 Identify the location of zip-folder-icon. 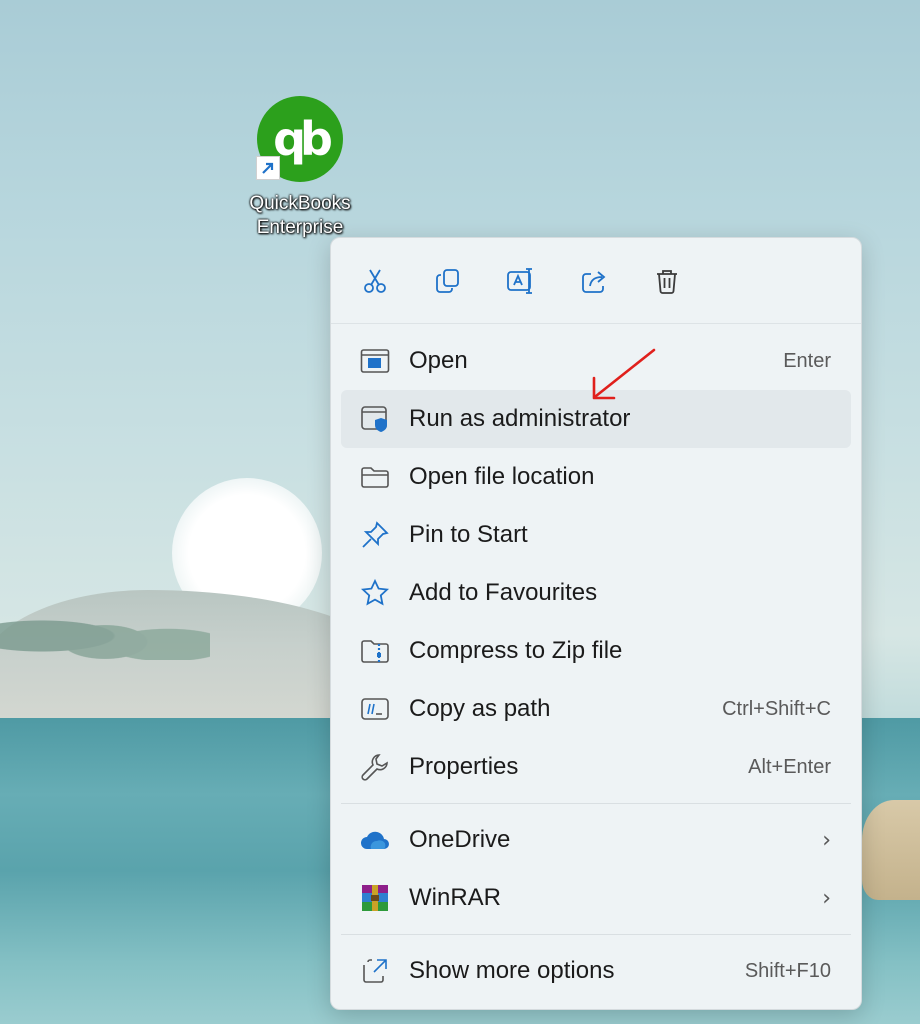
(375, 651).